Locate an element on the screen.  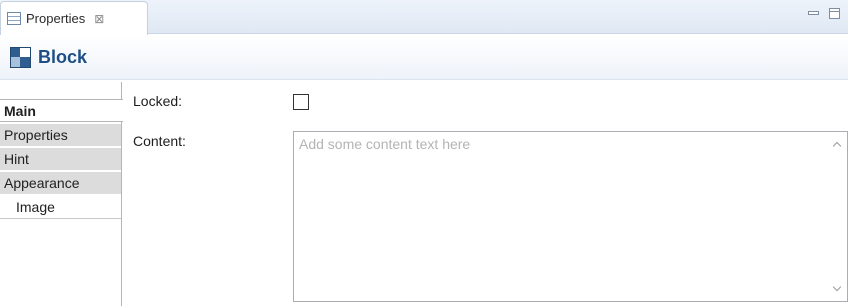
scroll-down-icon is located at coordinates (837, 289).